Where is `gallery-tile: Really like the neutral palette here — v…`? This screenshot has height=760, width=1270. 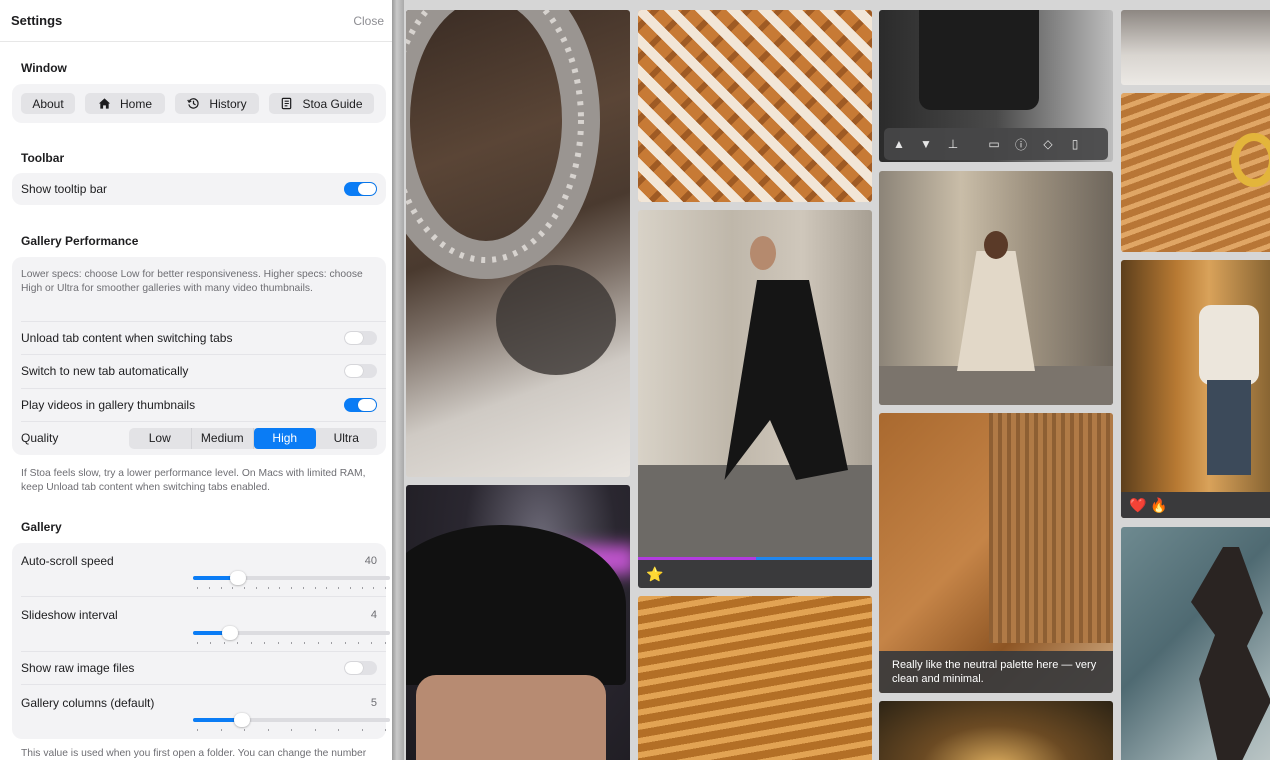 gallery-tile: Really like the neutral palette here — v… is located at coordinates (996, 553).